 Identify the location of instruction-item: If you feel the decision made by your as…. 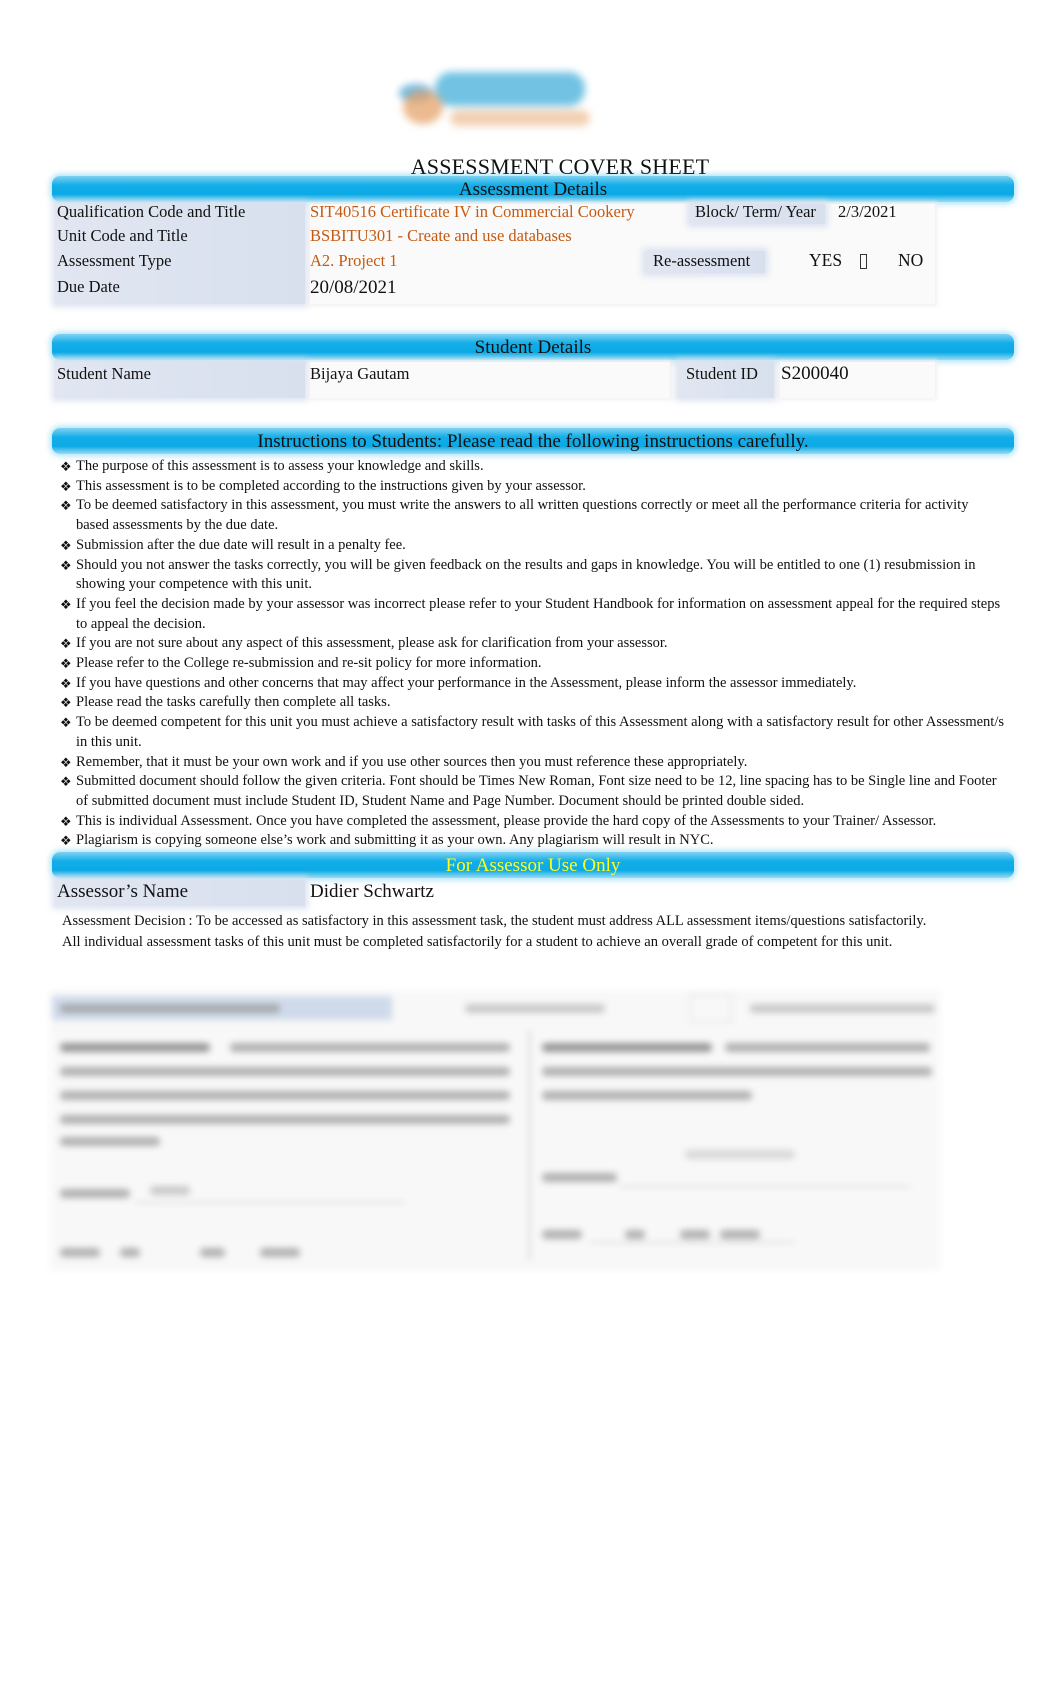
(532, 614).